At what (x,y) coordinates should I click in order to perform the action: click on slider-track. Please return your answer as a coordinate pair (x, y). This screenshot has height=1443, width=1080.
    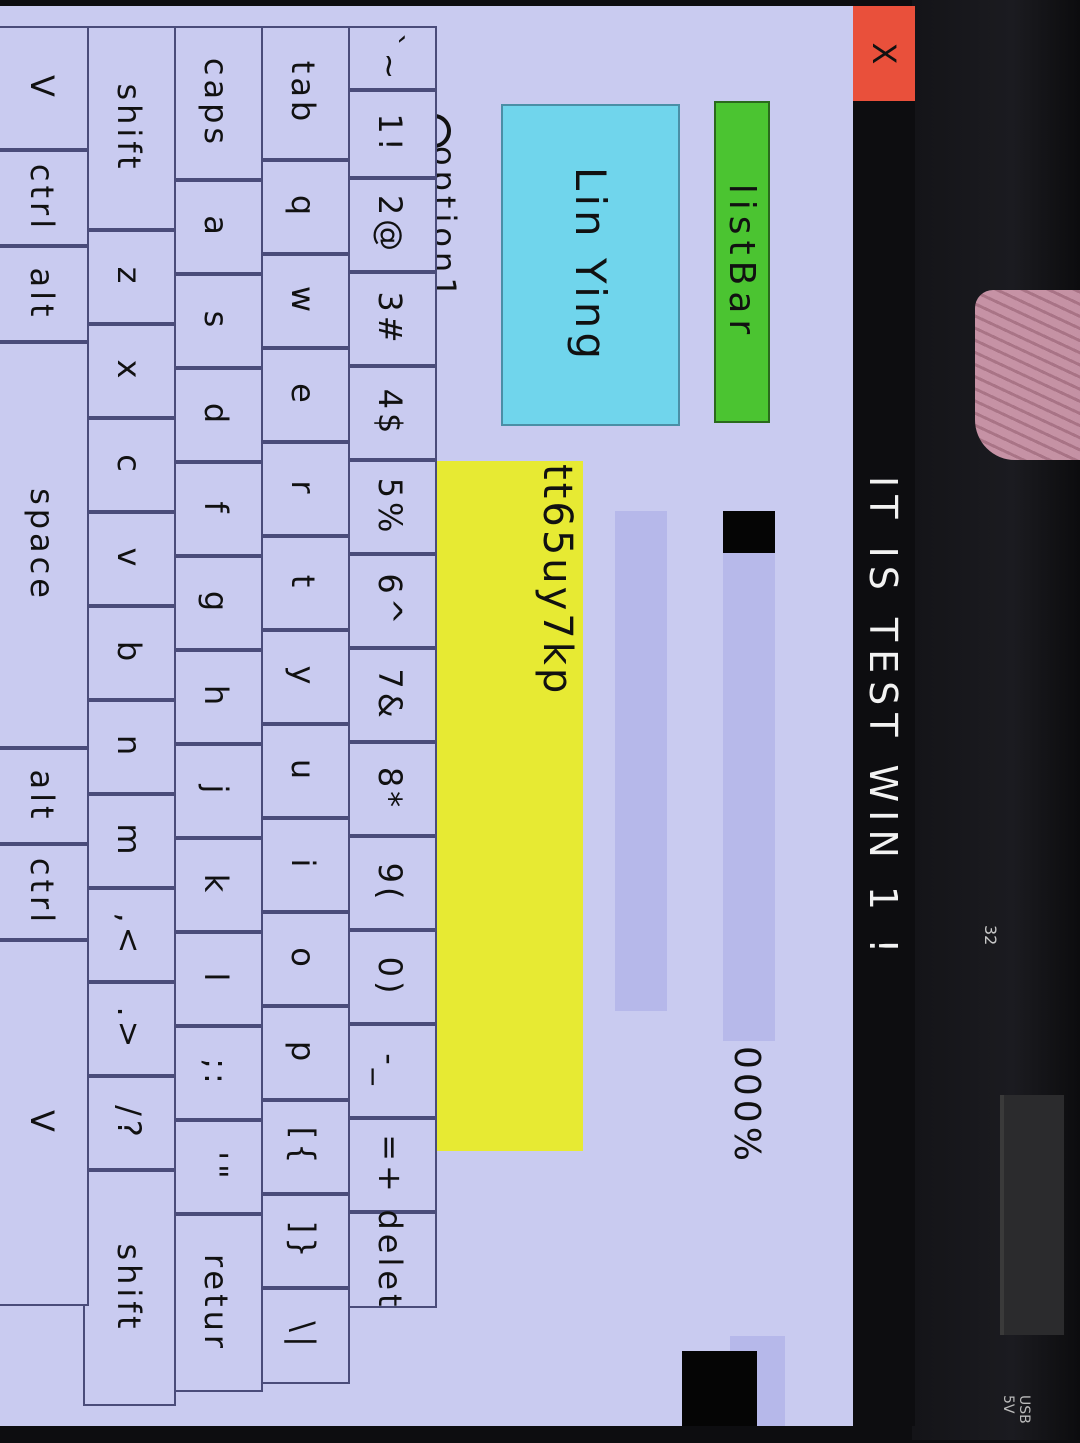
    Looking at the image, I should click on (641, 761).